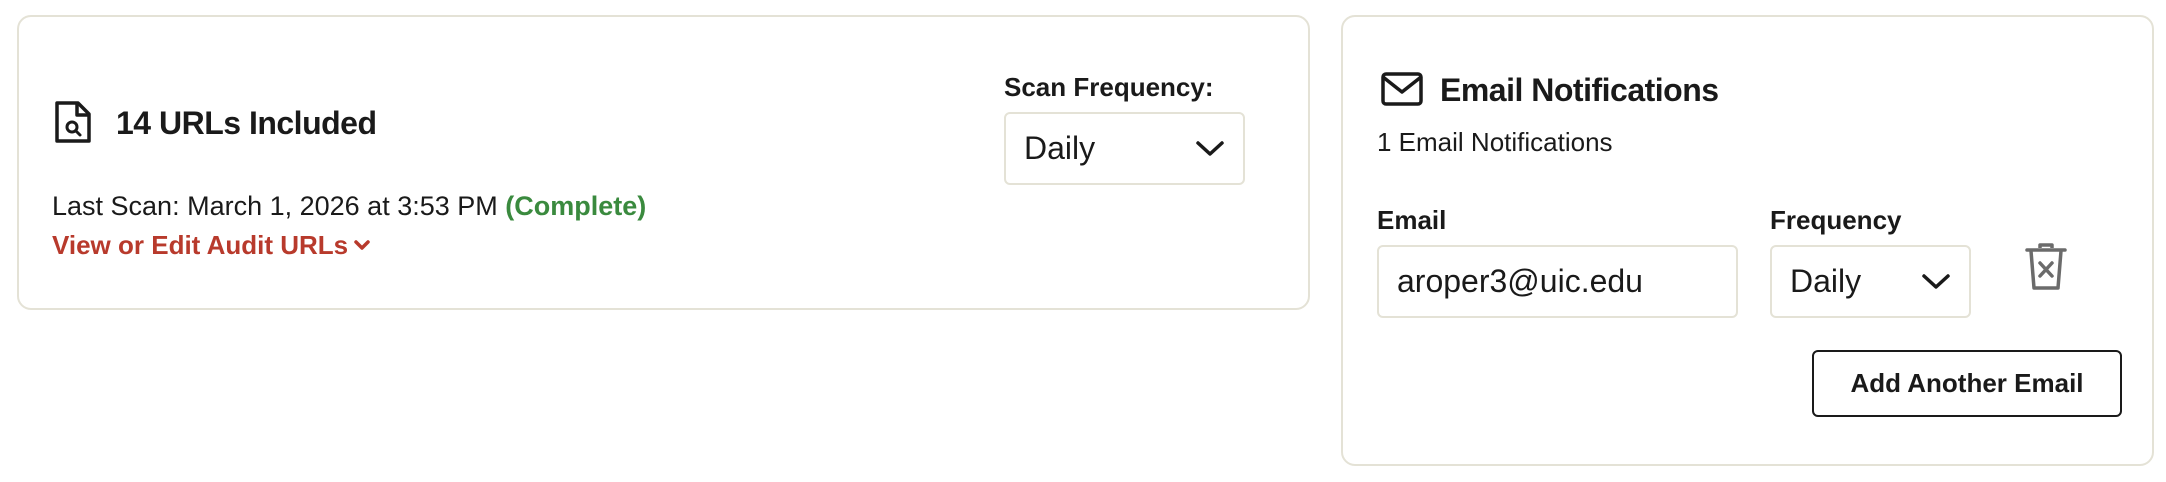  I want to click on scan-frequency-value: Daily, so click(1060, 148).